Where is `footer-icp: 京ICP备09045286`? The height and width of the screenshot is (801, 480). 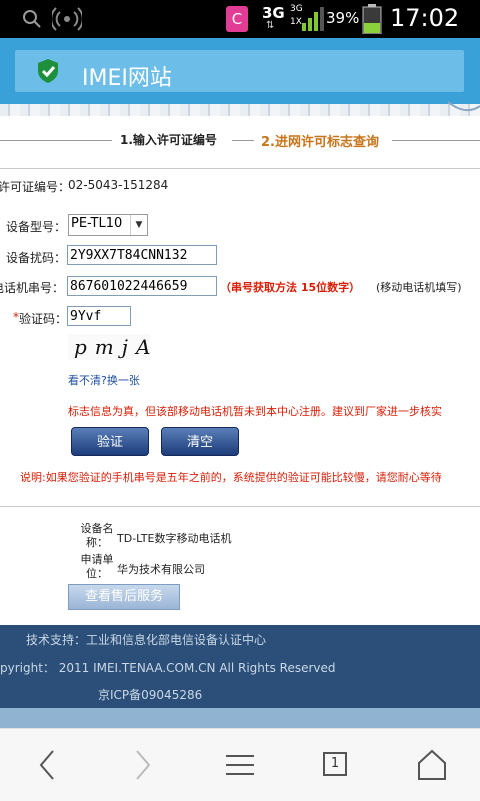 footer-icp: 京ICP备09045286 is located at coordinates (150, 695).